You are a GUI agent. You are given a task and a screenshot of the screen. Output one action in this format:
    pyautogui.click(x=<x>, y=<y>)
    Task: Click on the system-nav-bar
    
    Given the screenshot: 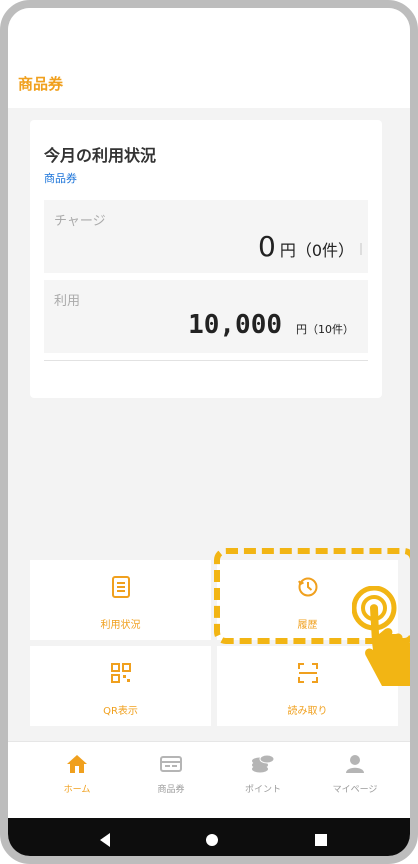 What is the action you would take?
    pyautogui.click(x=209, y=837)
    